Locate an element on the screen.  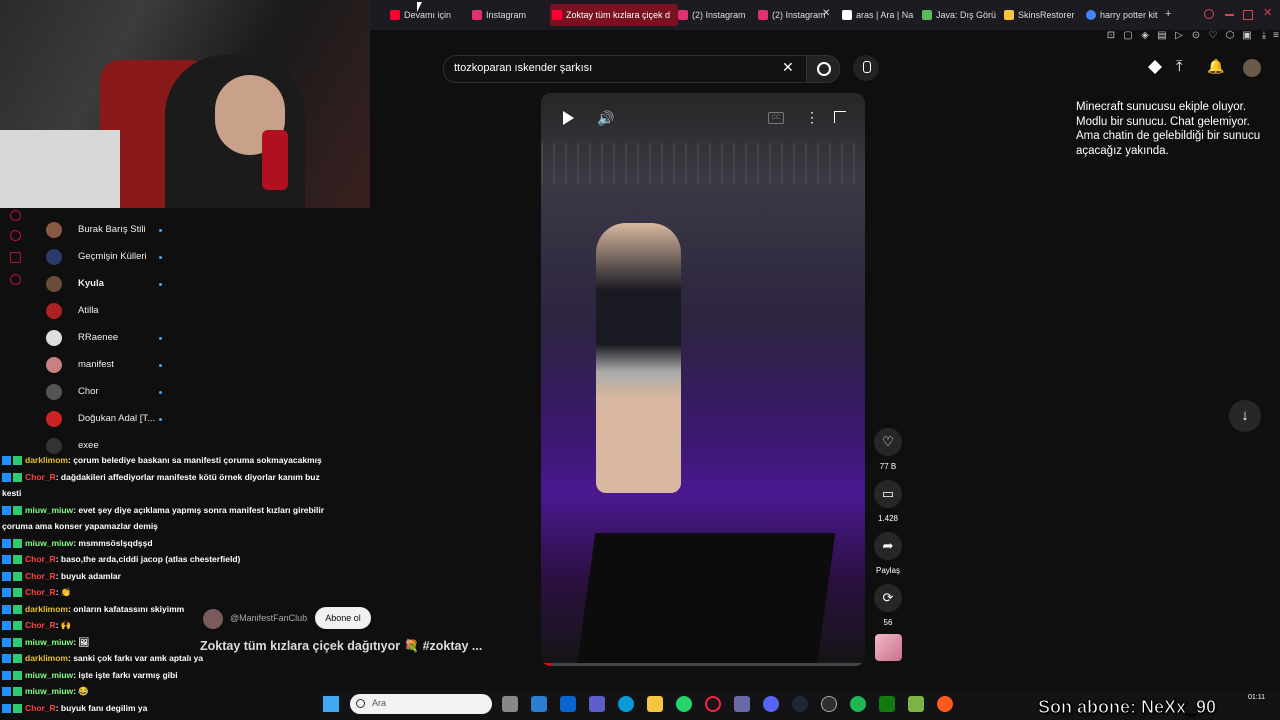
browser-tab: SkinsRestorer is located at coordinates (1047, 15).